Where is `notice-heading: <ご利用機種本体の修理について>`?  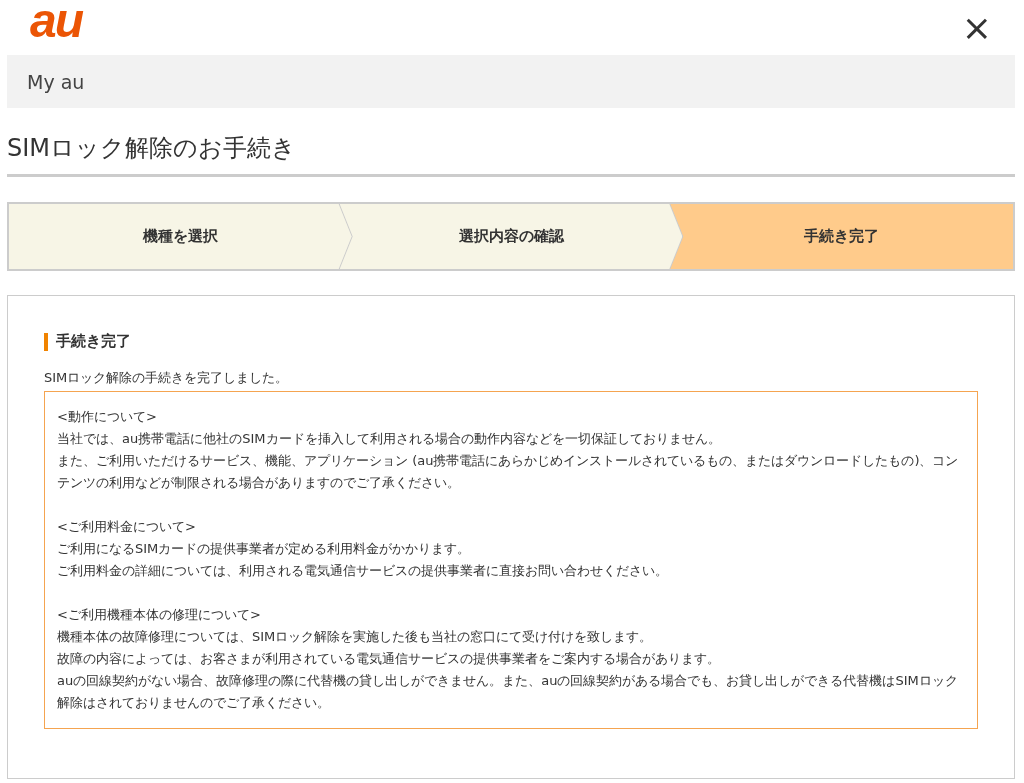 notice-heading: <ご利用機種本体の修理について> is located at coordinates (159, 615).